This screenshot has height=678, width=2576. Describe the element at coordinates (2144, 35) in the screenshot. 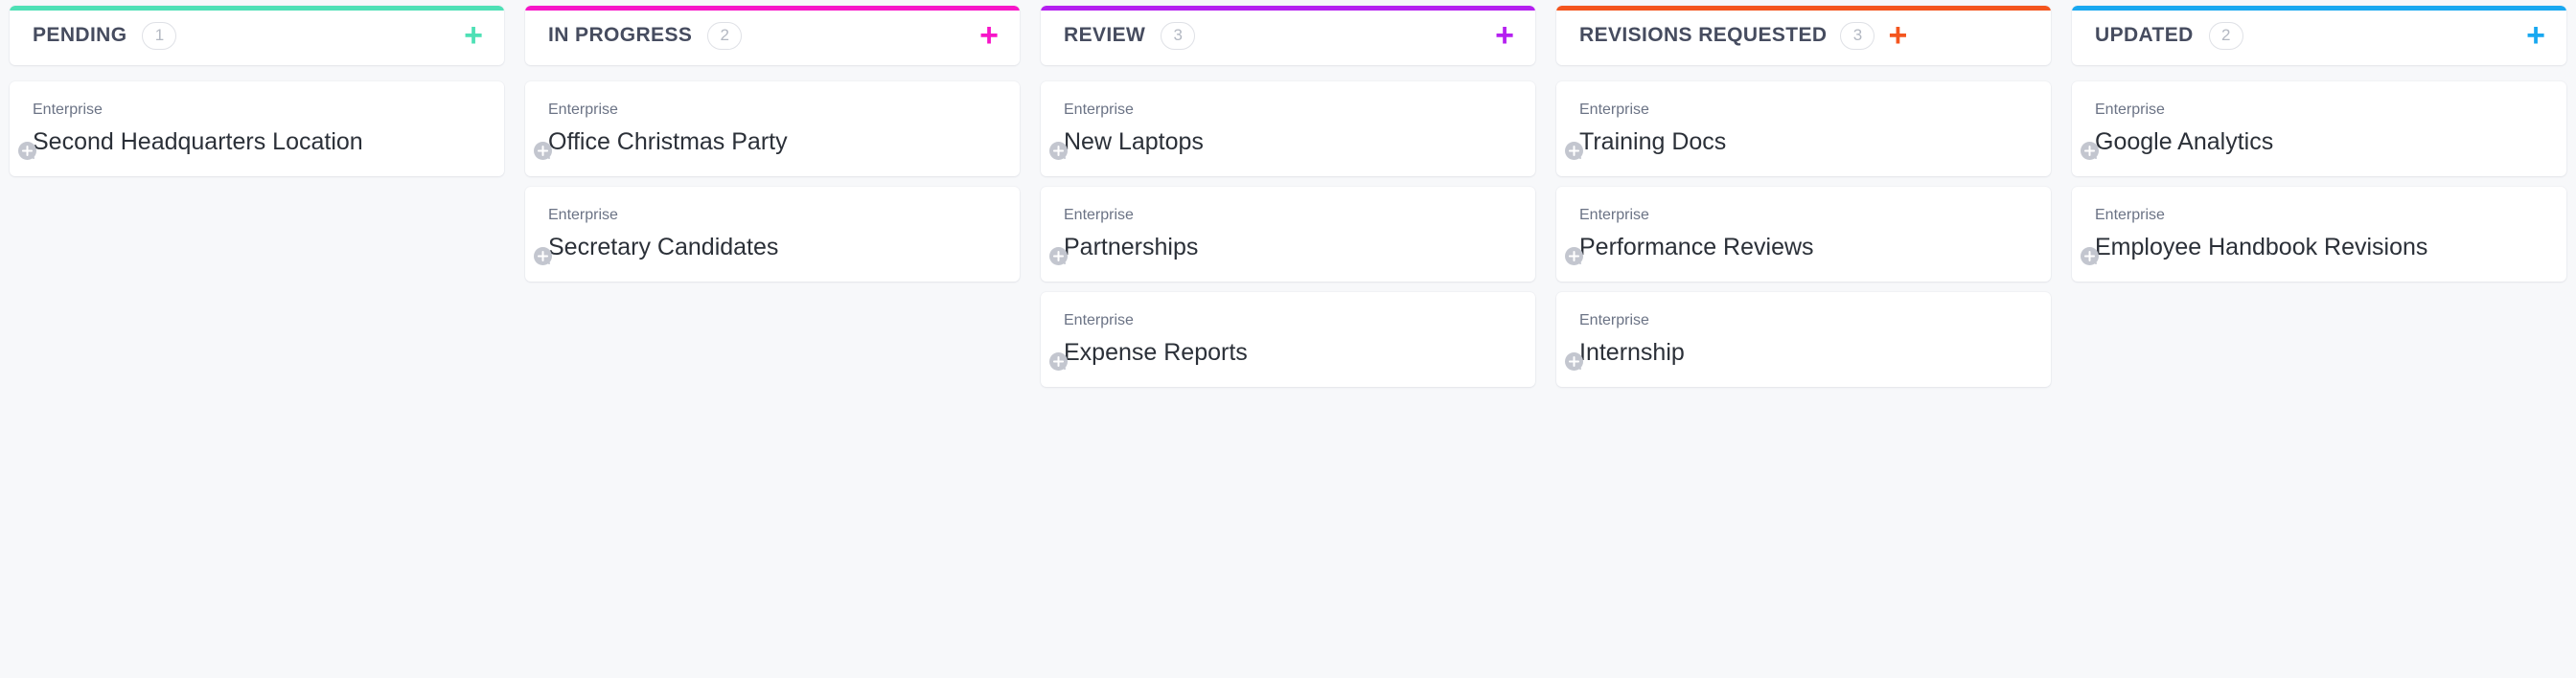

I see `column-title: UPDATED` at that location.